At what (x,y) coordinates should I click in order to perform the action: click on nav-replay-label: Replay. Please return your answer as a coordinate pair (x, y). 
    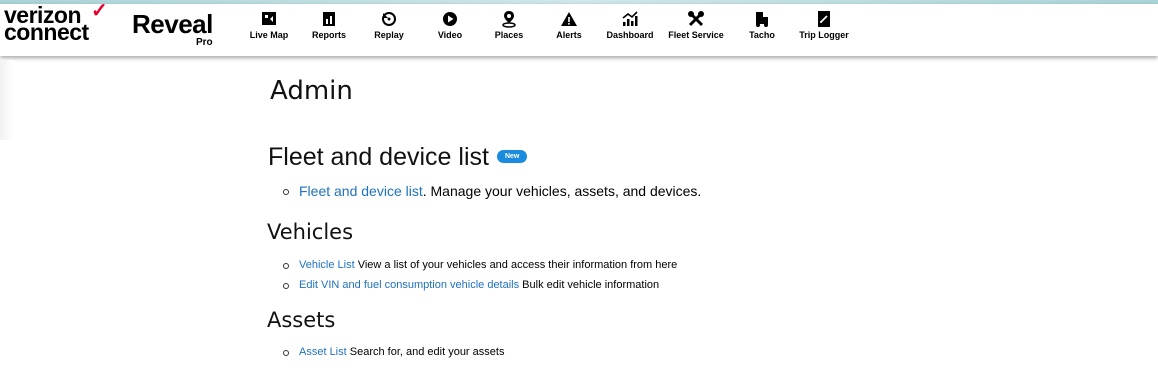
    Looking at the image, I should click on (389, 35).